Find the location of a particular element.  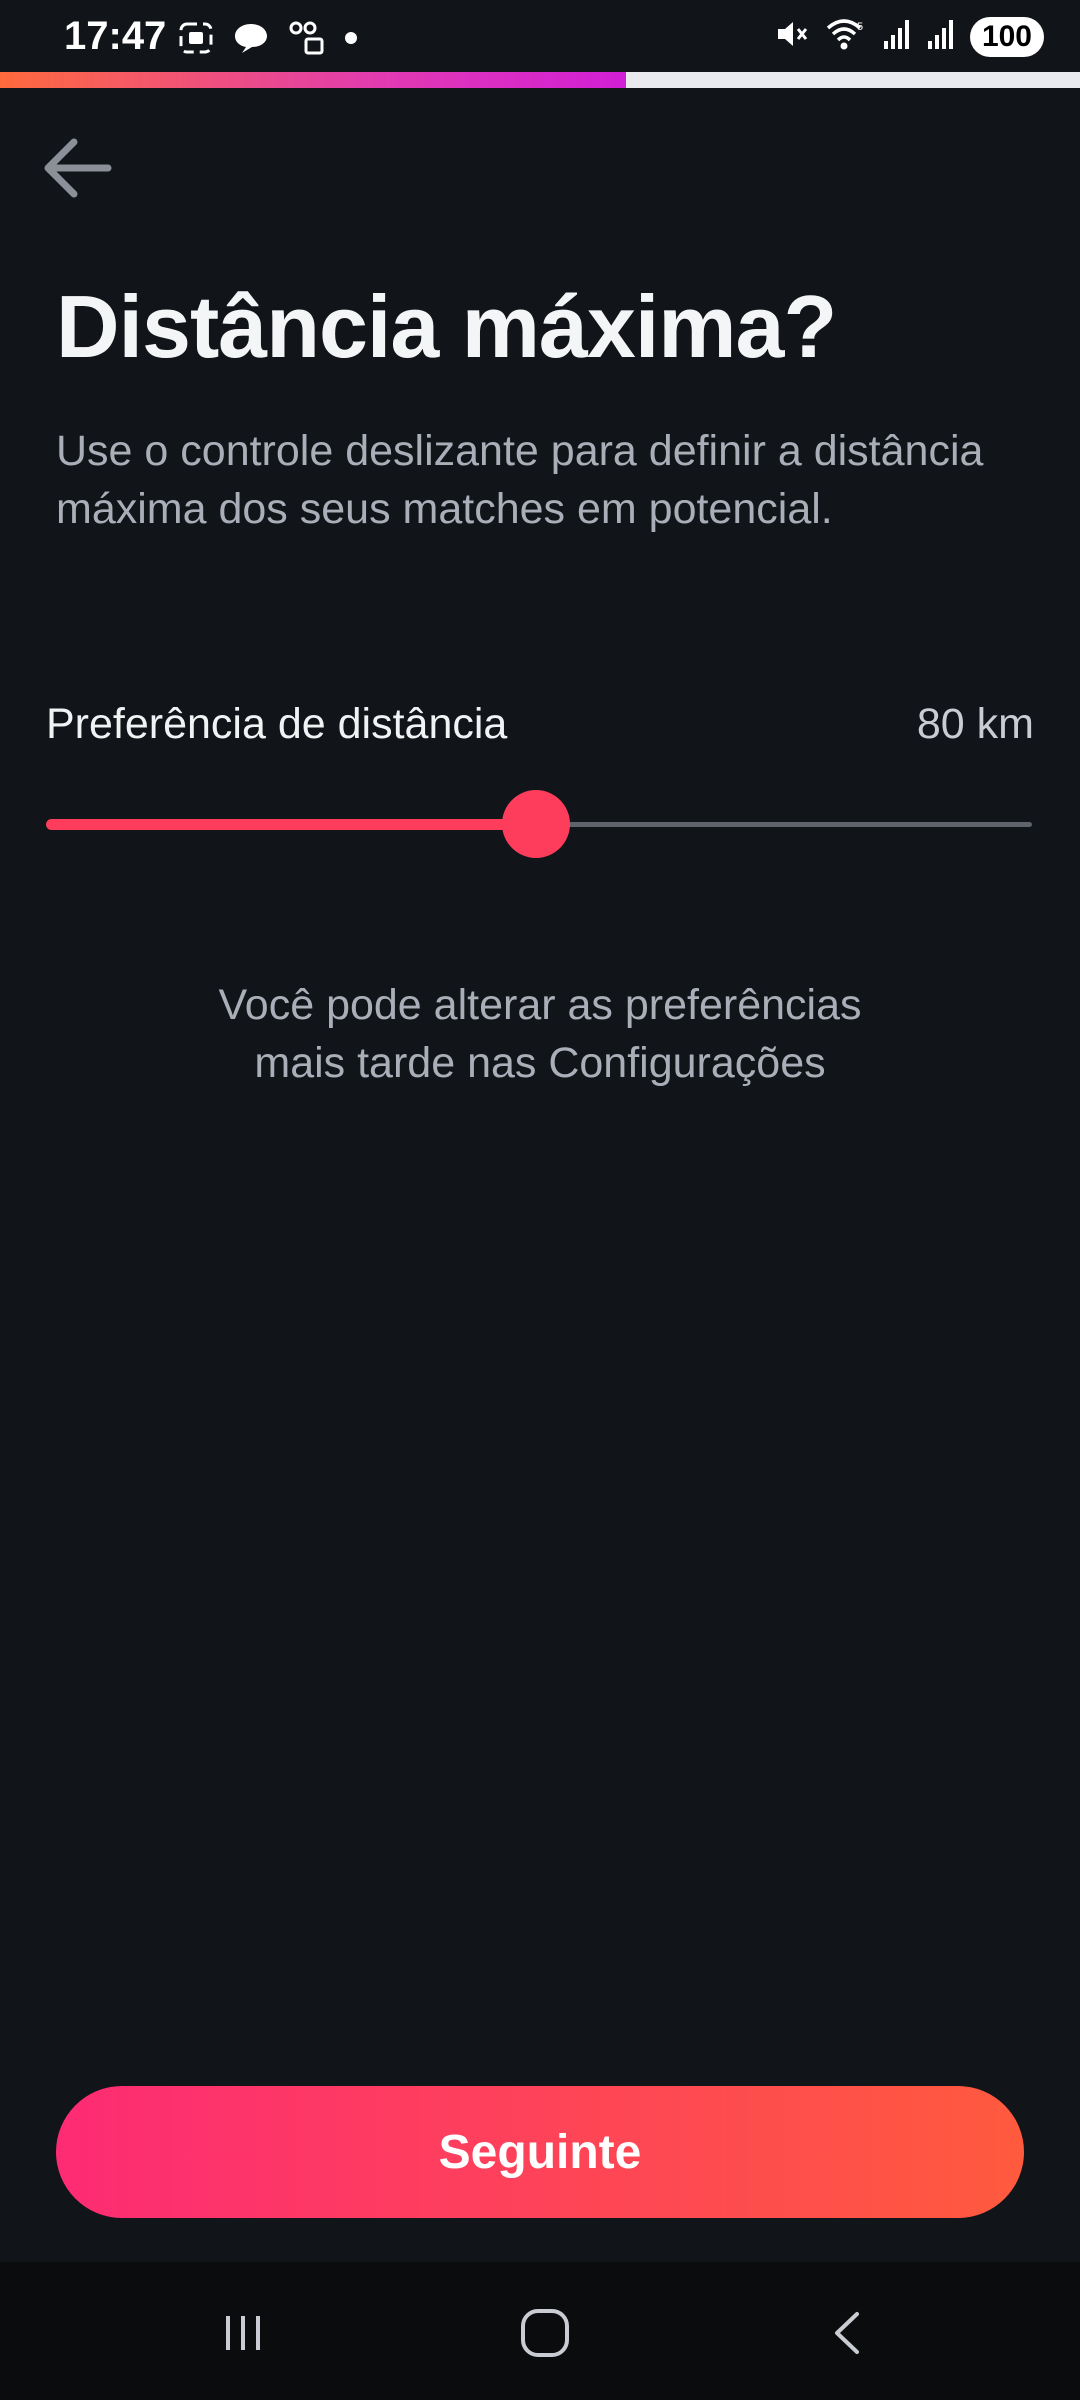

distance-slider is located at coordinates (539, 825).